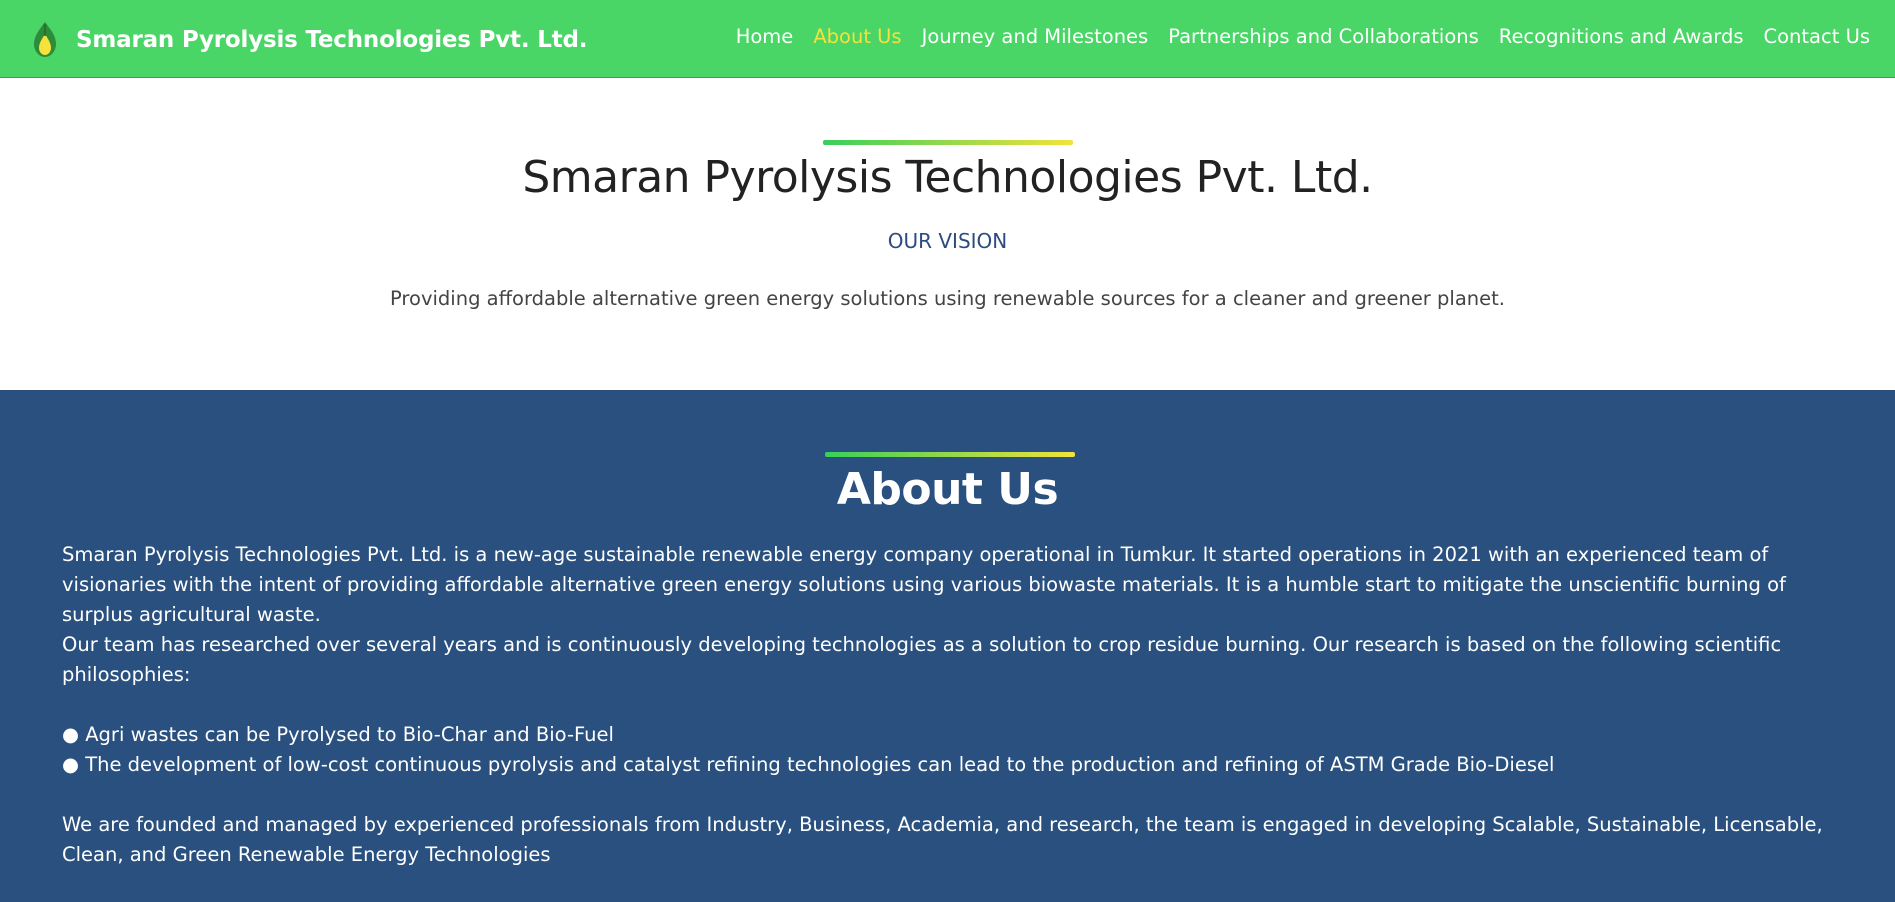 This screenshot has height=902, width=1895. I want to click on brand-name: Smaran Pyrolysis Technologies Pvt. Ltd., so click(332, 40).